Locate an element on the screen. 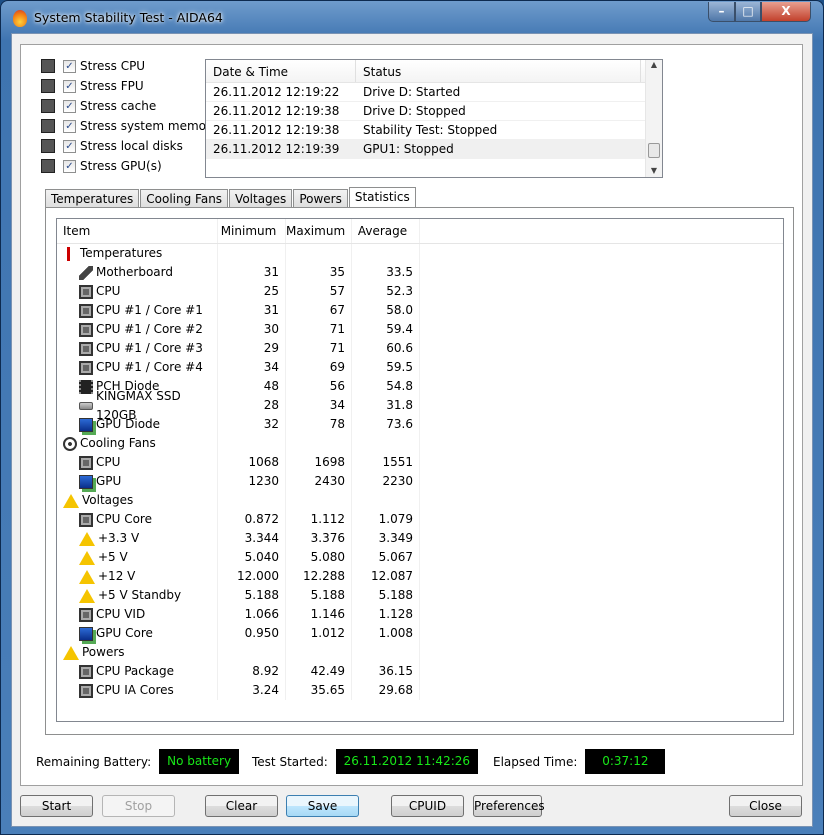 The image size is (824, 835). item-name: CPU Core is located at coordinates (124, 519).